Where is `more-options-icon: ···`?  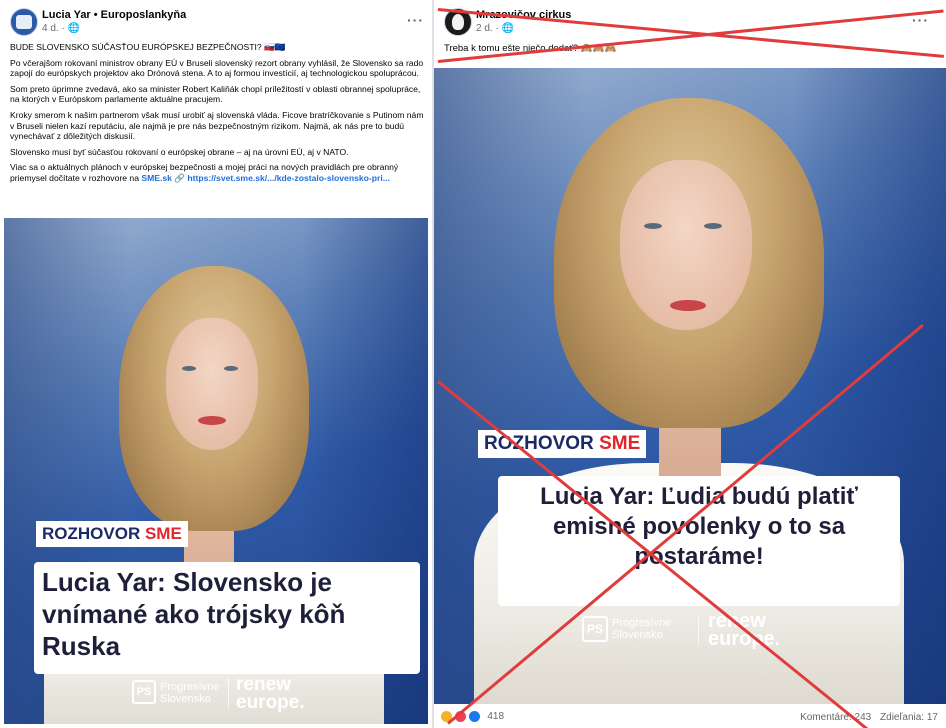 more-options-icon: ··· is located at coordinates (415, 20).